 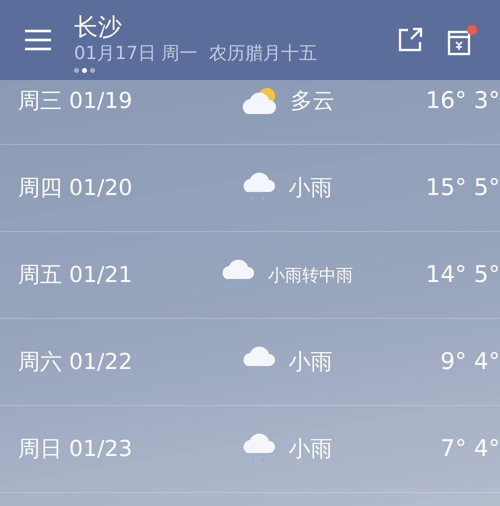 What do you see at coordinates (312, 102) in the screenshot?
I see `condition-text: 多云` at bounding box center [312, 102].